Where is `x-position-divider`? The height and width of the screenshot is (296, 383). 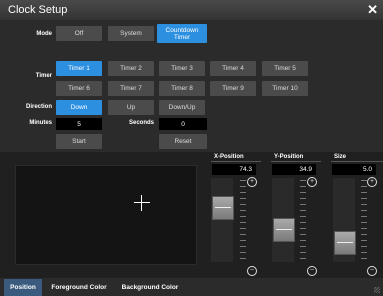
x-position-divider is located at coordinates (236, 161).